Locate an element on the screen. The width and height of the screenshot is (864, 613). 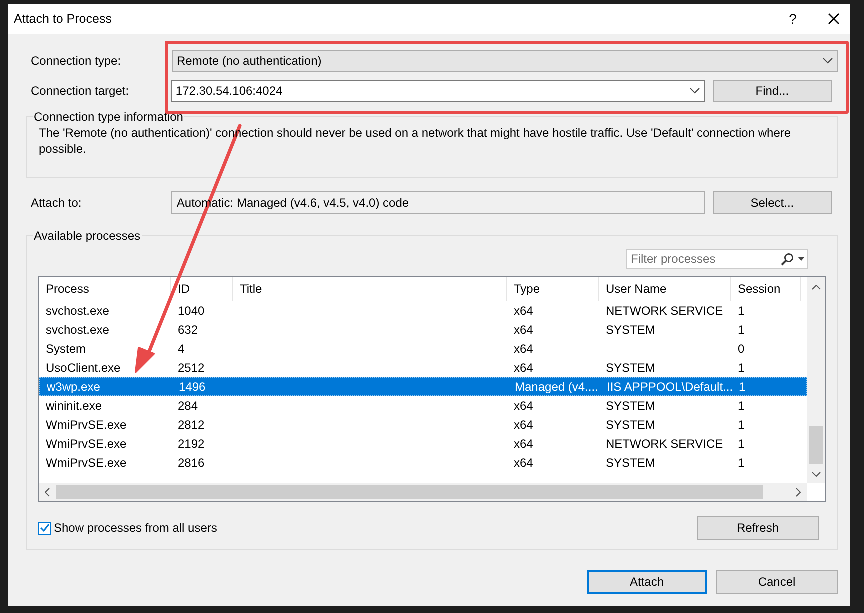
process-row: w3wp.exe 1496 Managed (v4.... IIS APPPOOL\Default... 1 is located at coordinates (423, 386).